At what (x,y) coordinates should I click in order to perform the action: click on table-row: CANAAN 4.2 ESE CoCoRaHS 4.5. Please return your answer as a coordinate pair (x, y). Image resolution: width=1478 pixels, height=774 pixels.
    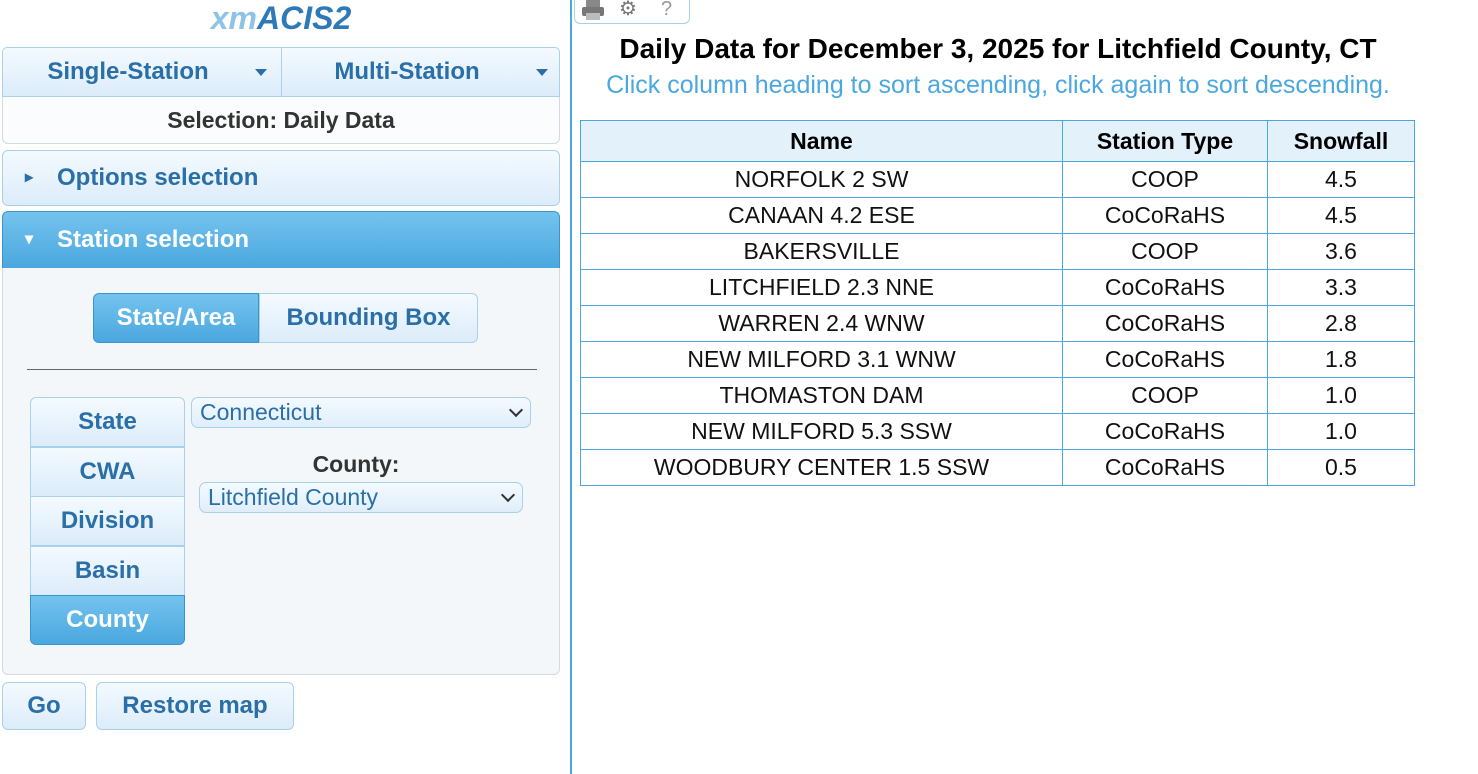
    Looking at the image, I should click on (997, 215).